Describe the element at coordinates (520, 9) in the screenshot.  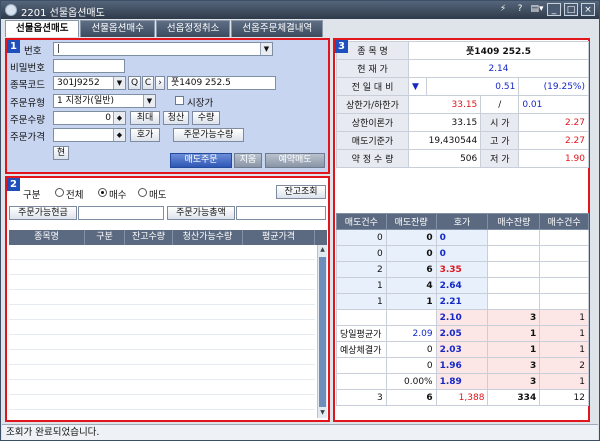
I see `help-icon: ?` at that location.